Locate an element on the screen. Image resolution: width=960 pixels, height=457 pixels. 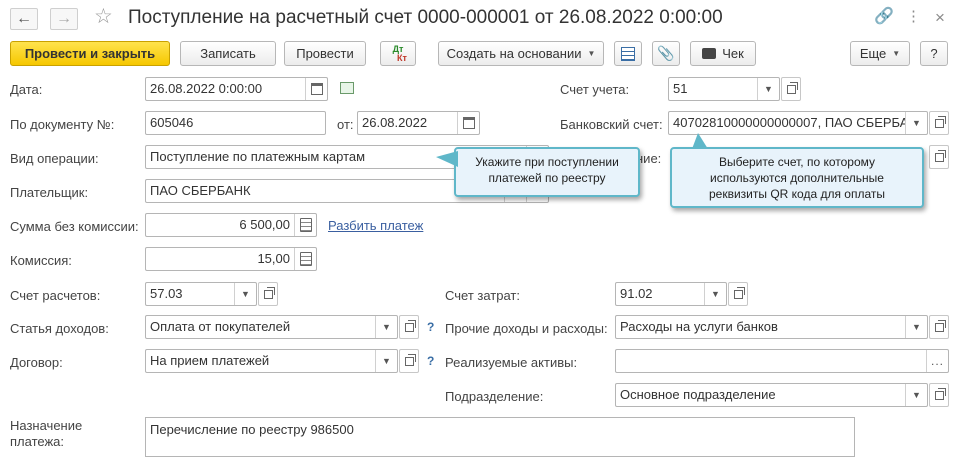
dt-kt-button: Дт Кт is located at coordinates (398, 53).